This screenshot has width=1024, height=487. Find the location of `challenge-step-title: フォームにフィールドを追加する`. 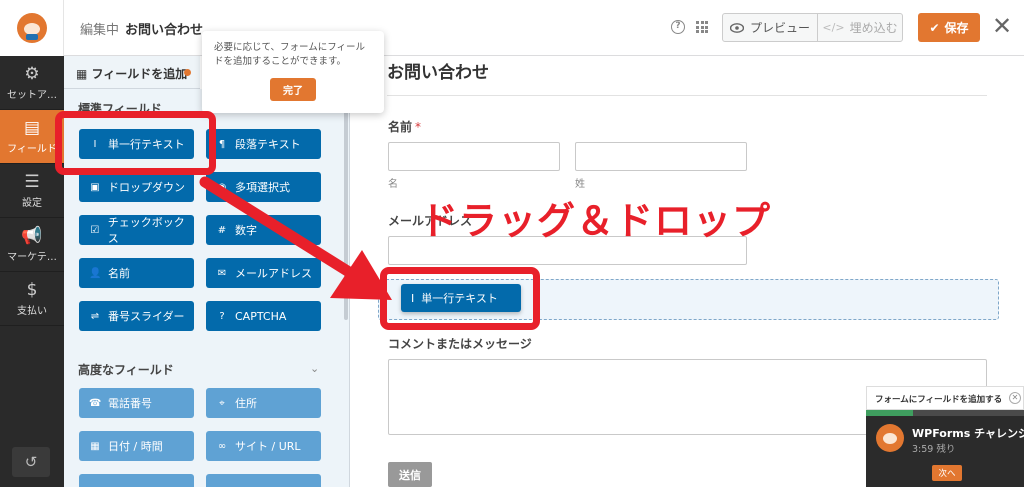

challenge-step-title: フォームにフィールドを追加する is located at coordinates (939, 400).